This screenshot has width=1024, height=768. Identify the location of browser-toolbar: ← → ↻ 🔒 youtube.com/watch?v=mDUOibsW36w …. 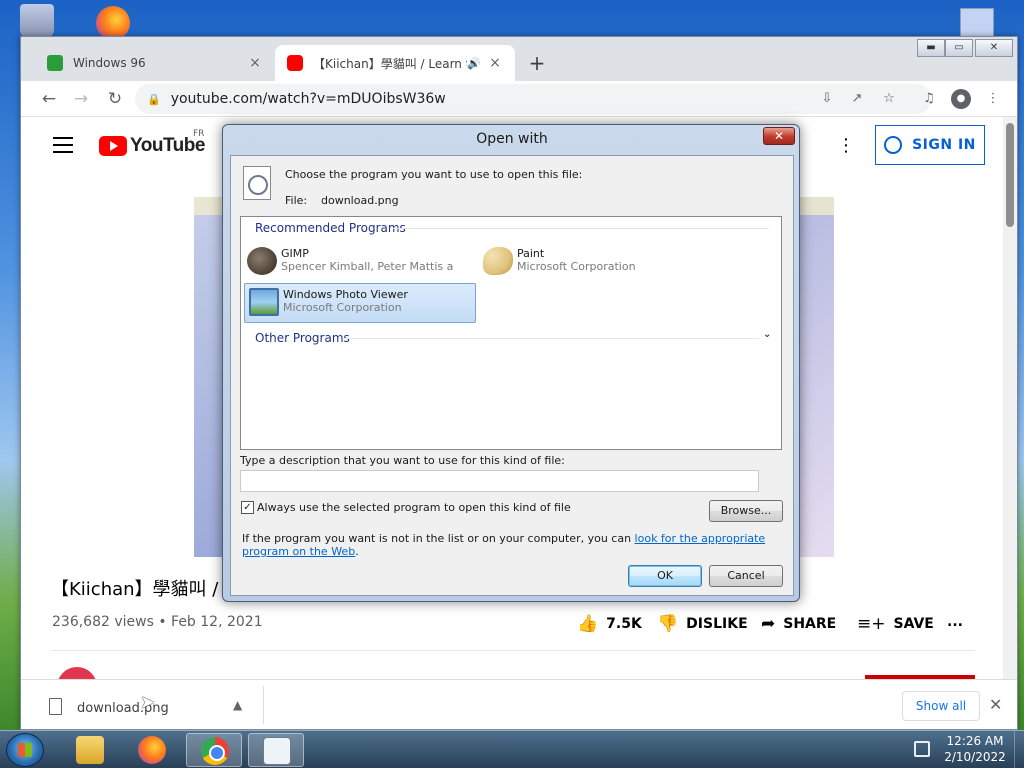
(519, 99).